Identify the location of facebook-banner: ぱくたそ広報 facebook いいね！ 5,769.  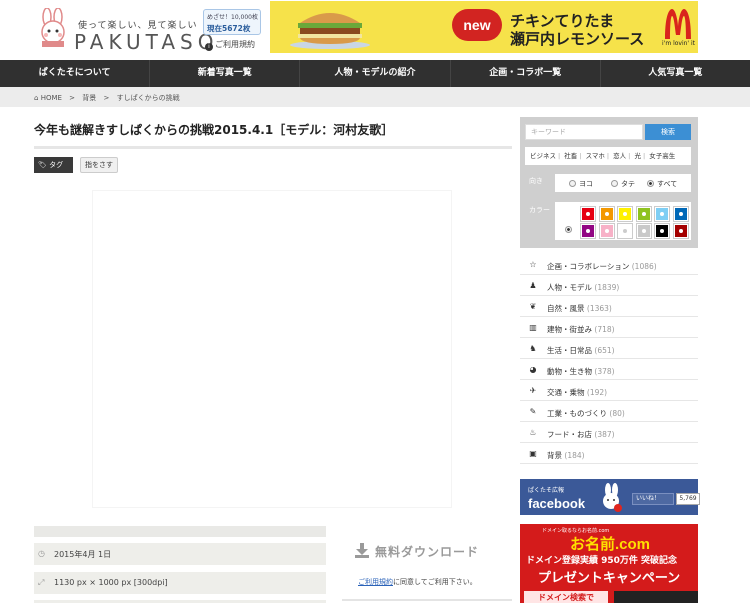
(610, 497).